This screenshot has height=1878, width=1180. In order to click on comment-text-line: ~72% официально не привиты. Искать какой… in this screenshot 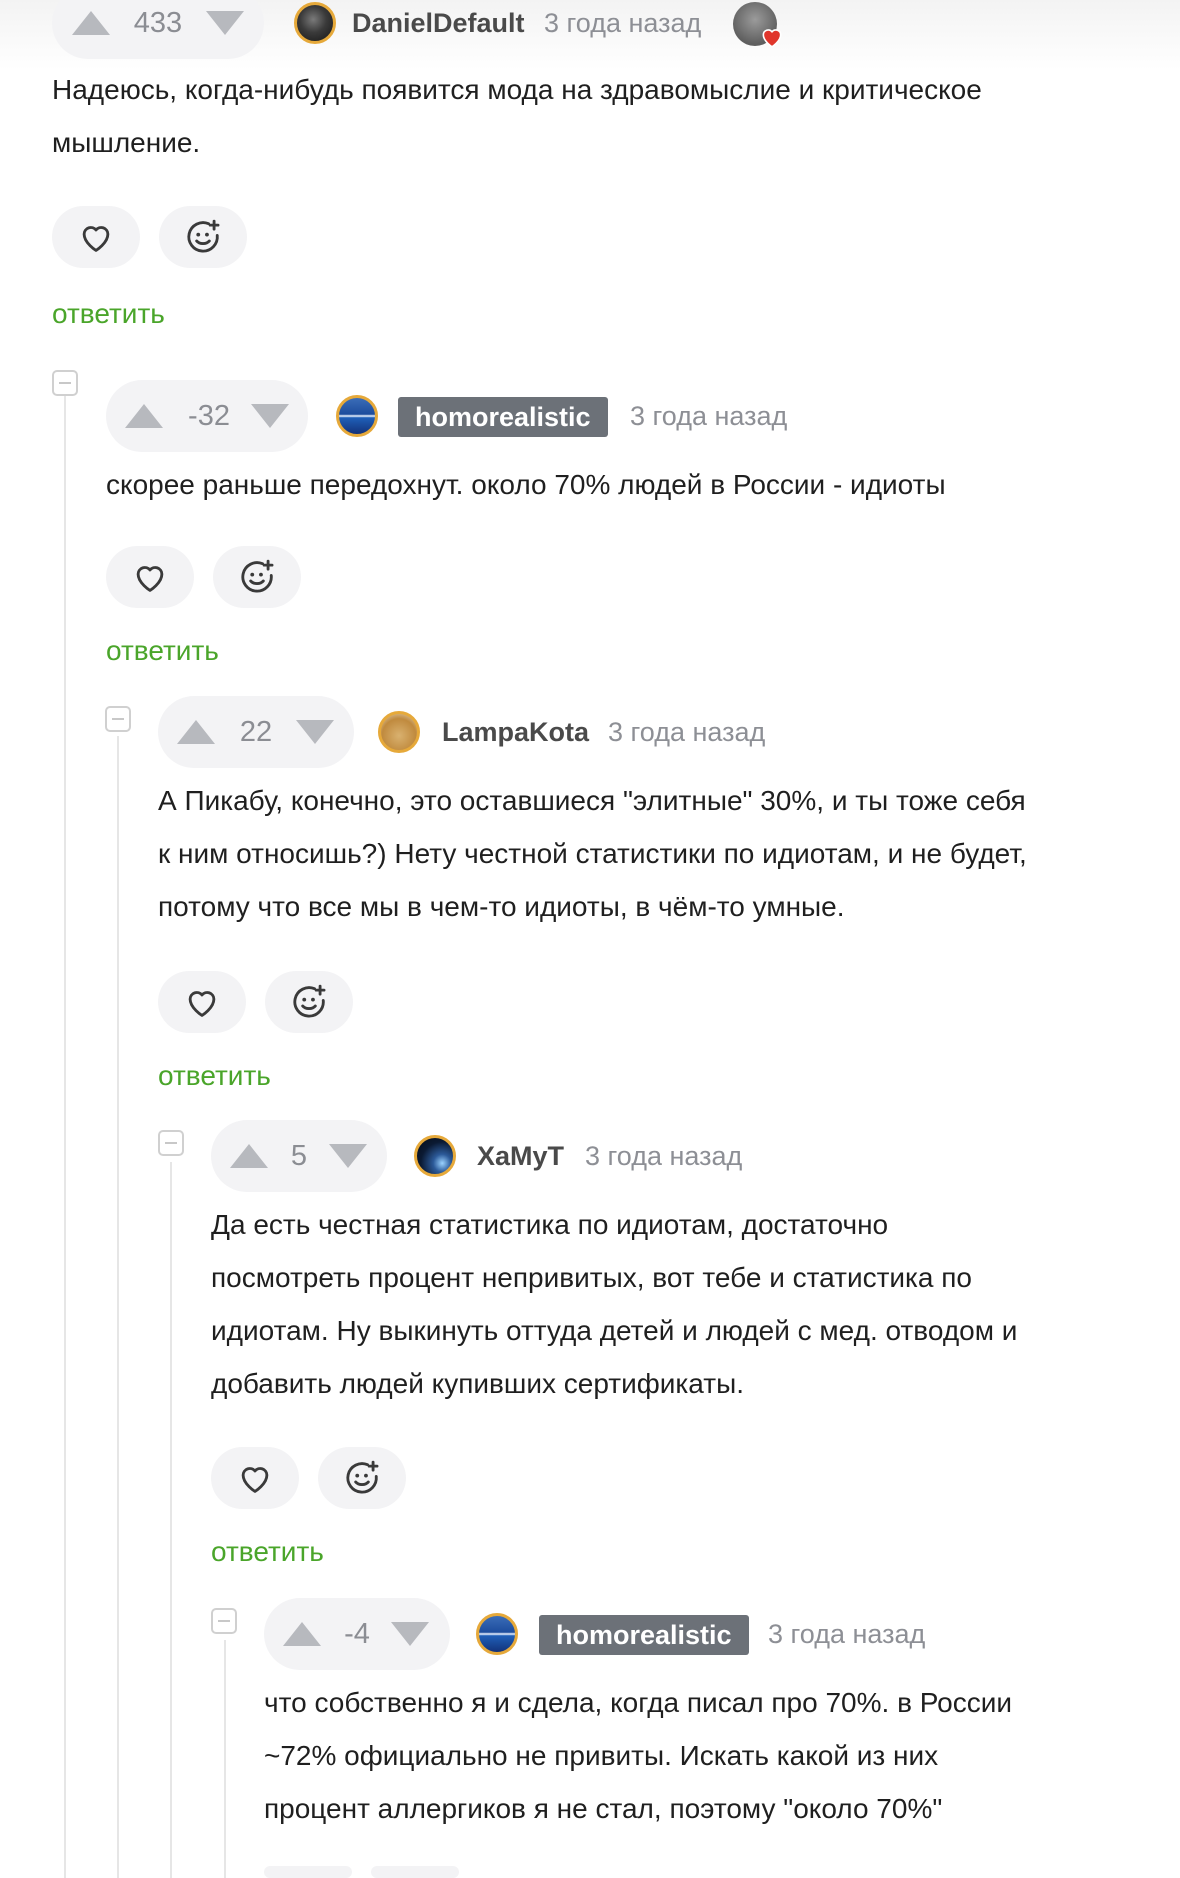, I will do `click(601, 1755)`.